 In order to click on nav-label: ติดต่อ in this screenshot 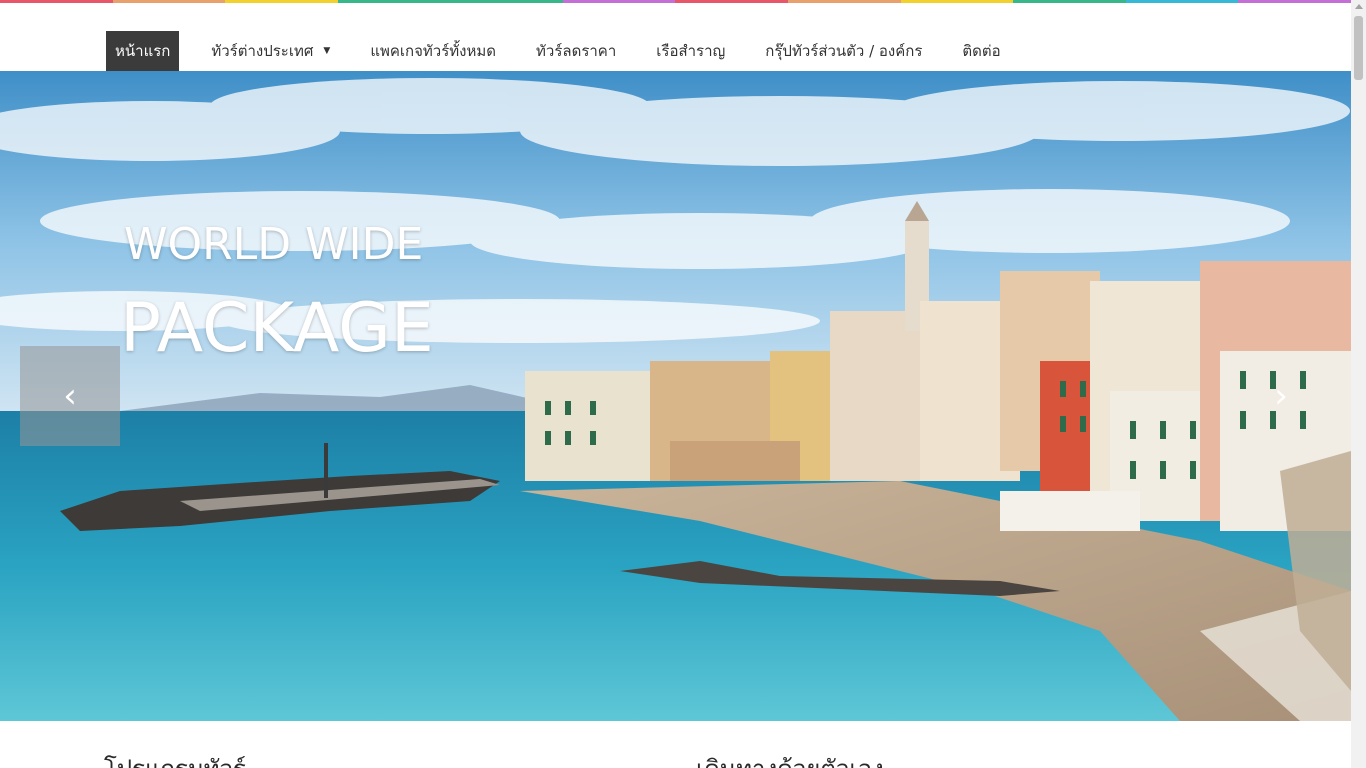, I will do `click(981, 51)`.